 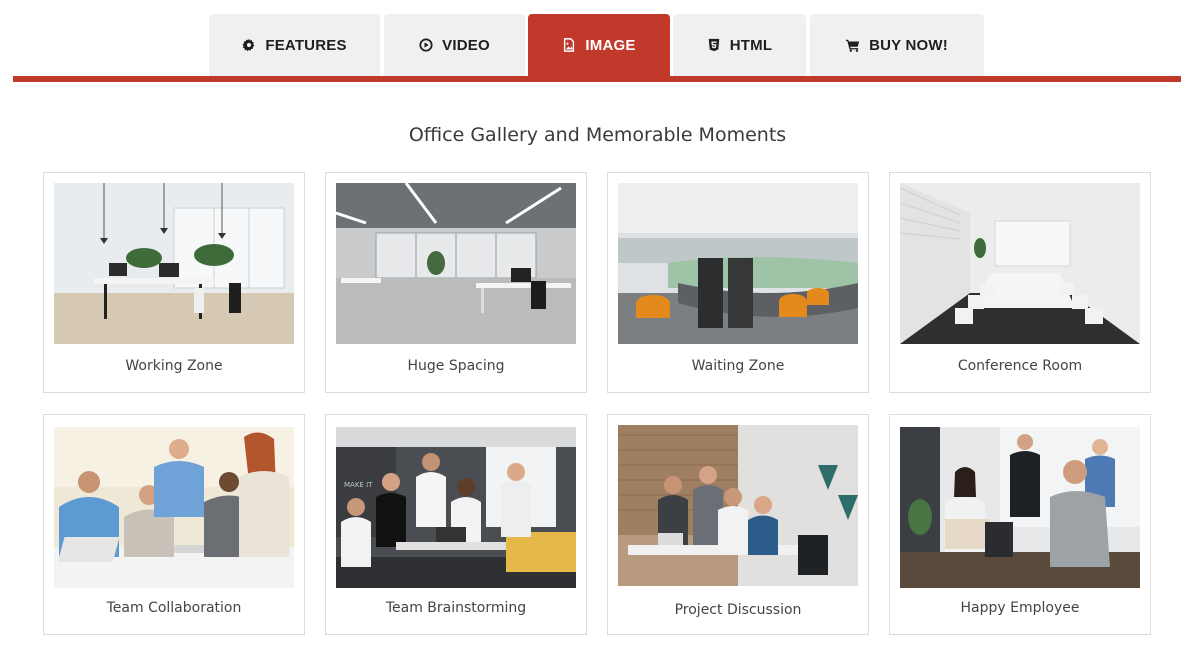 I want to click on gallery-caption: Working Zone, so click(x=174, y=366).